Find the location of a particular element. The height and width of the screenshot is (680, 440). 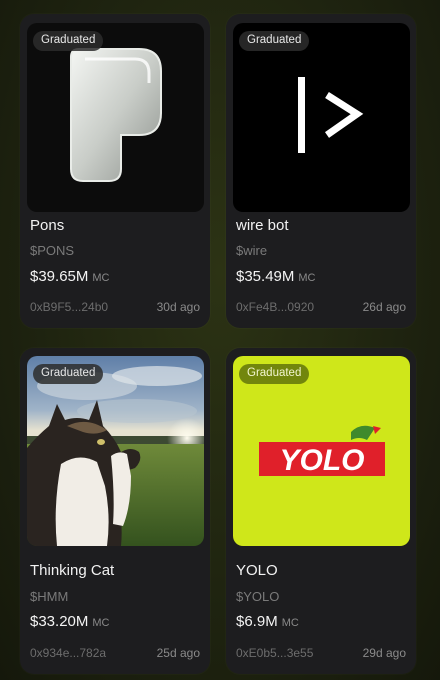

yolo-logo-icon: YOLO is located at coordinates (322, 451).